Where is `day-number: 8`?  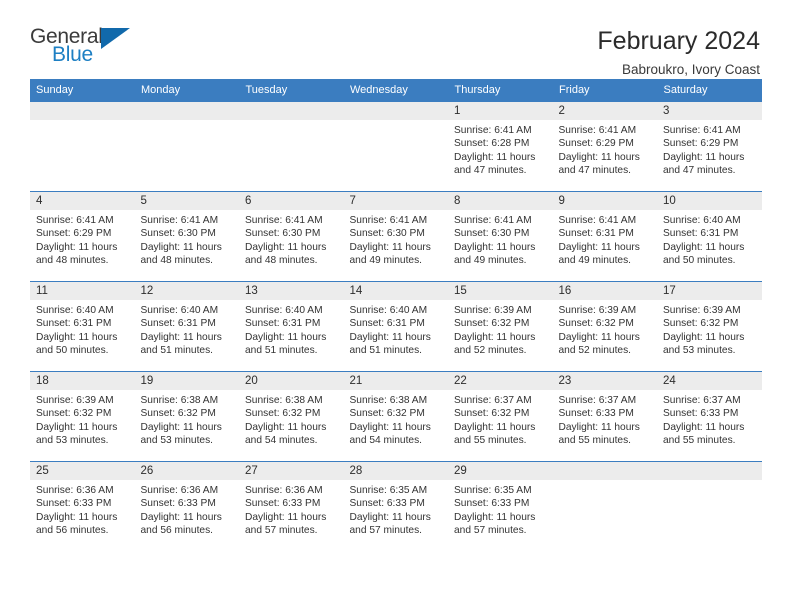
day-number: 8 is located at coordinates (500, 201).